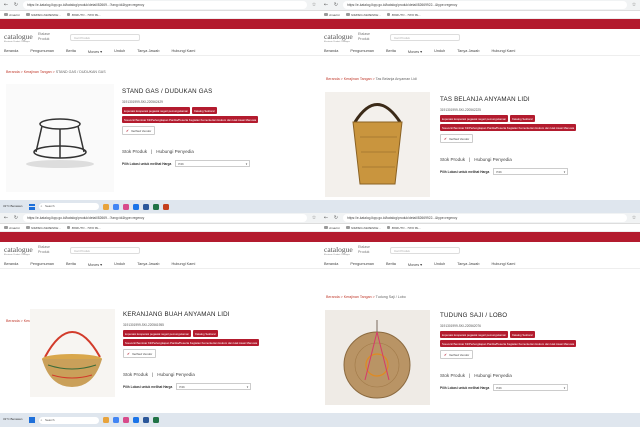  Describe the element at coordinates (166, 206) in the screenshot. I see `powerpoint-icon` at that location.